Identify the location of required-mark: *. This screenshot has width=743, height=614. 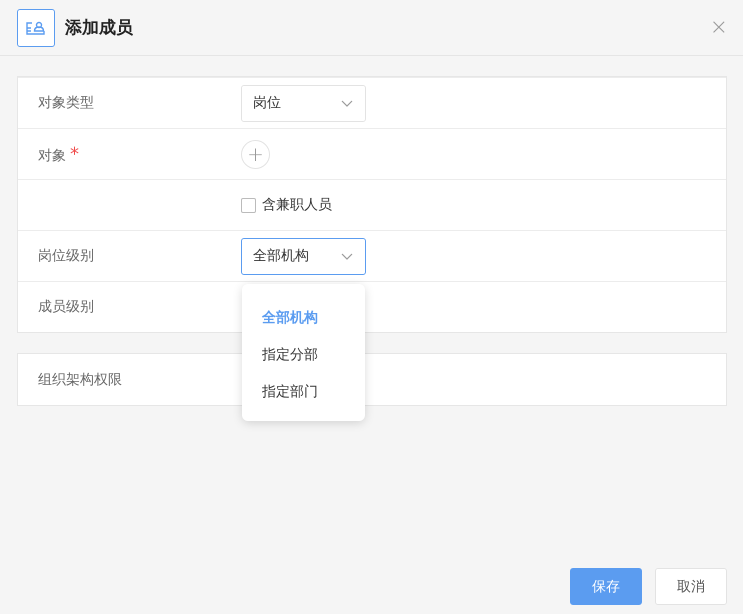
(74, 154).